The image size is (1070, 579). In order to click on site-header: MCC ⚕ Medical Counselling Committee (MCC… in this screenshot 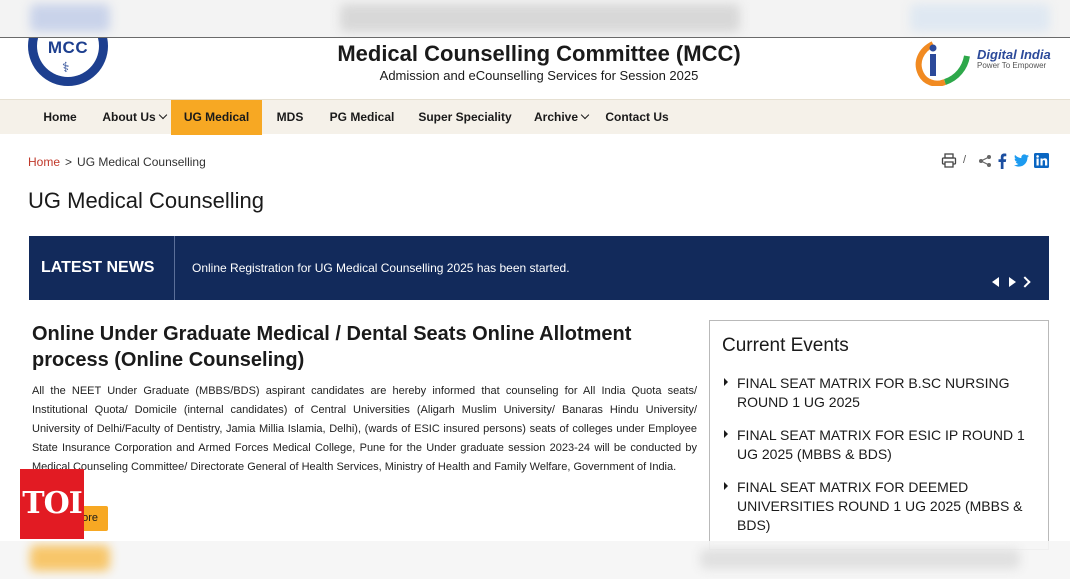, I will do `click(535, 68)`.